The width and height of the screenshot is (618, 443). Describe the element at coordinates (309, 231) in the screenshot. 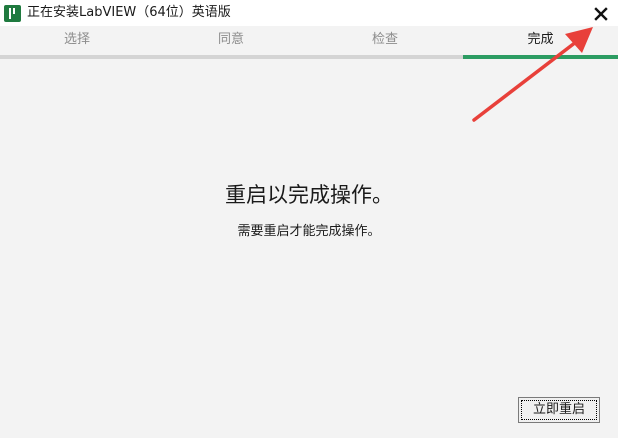

I see `restart-message: 需要重启才能完成操作。` at that location.